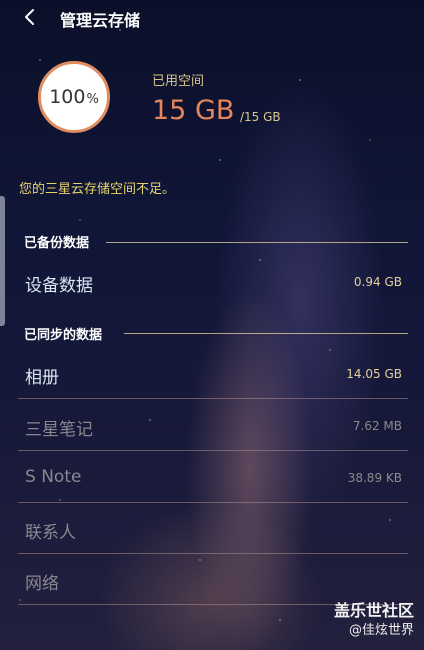 This screenshot has width=424, height=650. I want to click on list-item-s-note: S Note 38.89 KB, so click(212, 477).